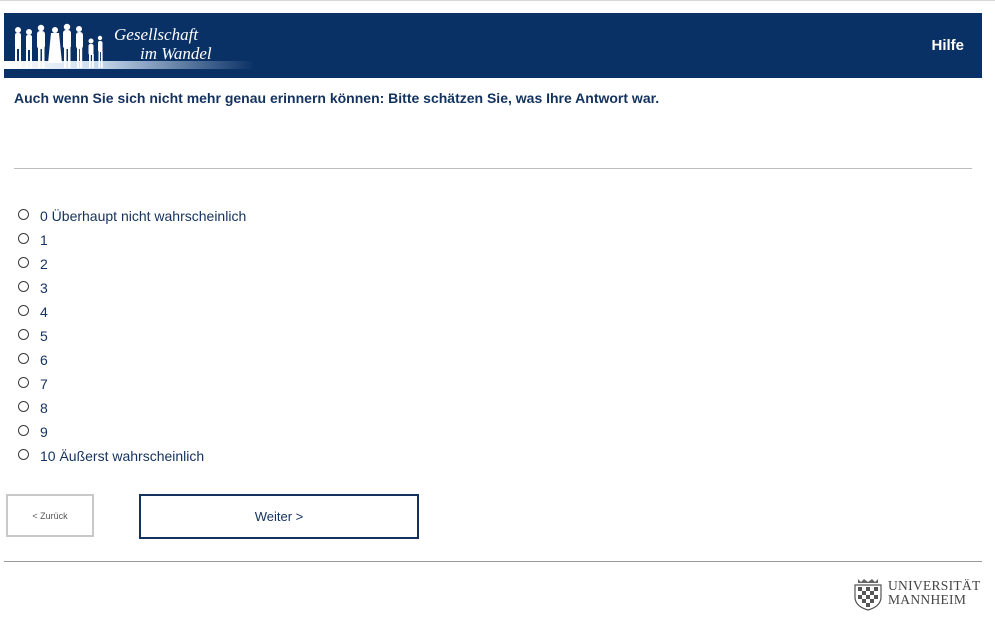 This screenshot has height=623, width=995. I want to click on divider, so click(493, 168).